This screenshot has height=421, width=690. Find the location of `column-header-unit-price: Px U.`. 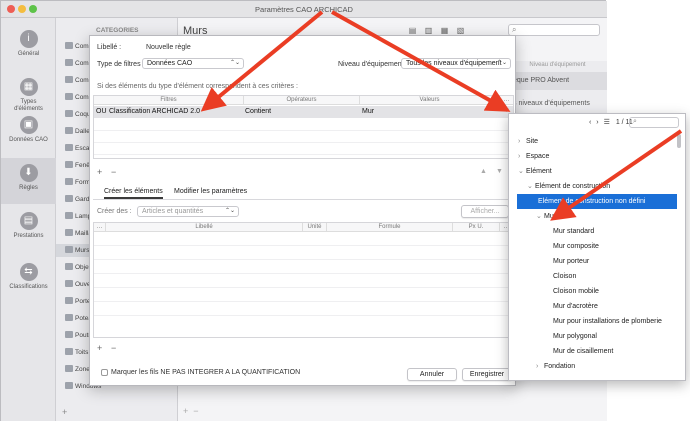

column-header-unit-price: Px U. is located at coordinates (476, 227).